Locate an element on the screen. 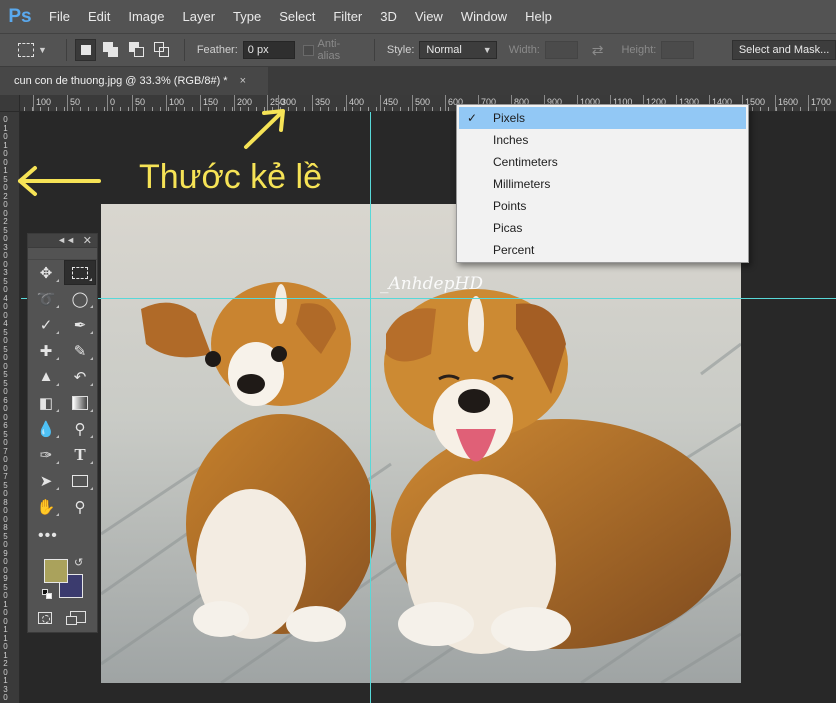 Image resolution: width=836 pixels, height=703 pixels. clone-stamp-tool: ▲ is located at coordinates (46, 376).